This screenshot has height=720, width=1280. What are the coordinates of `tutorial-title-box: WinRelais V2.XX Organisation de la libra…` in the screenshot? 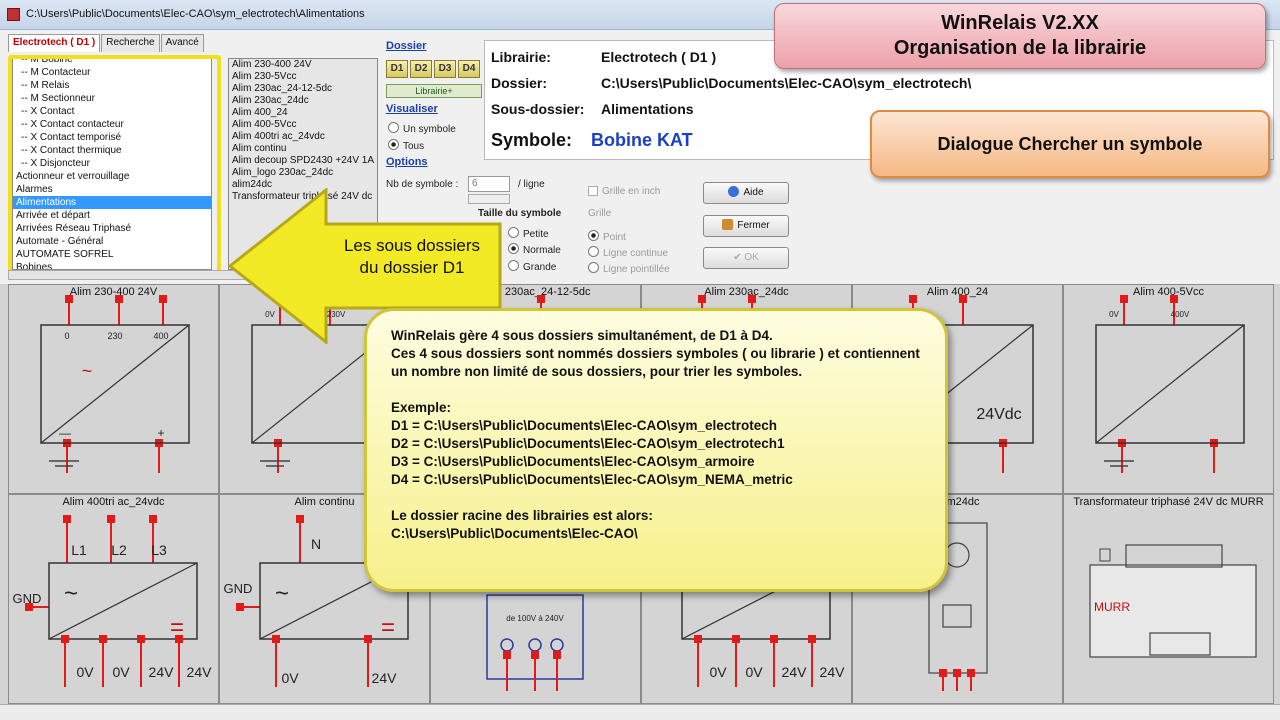 It's located at (1020, 36).